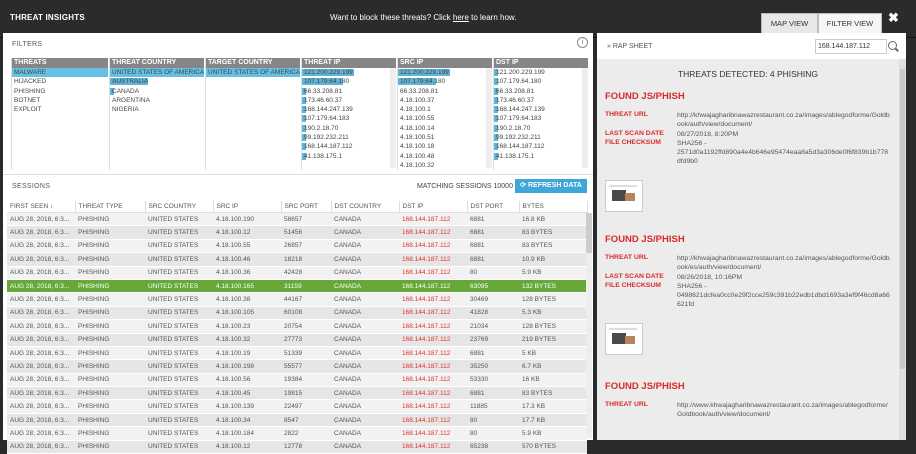 The image size is (916, 454). I want to click on filter-option: 4.18.100.48, so click(445, 156).